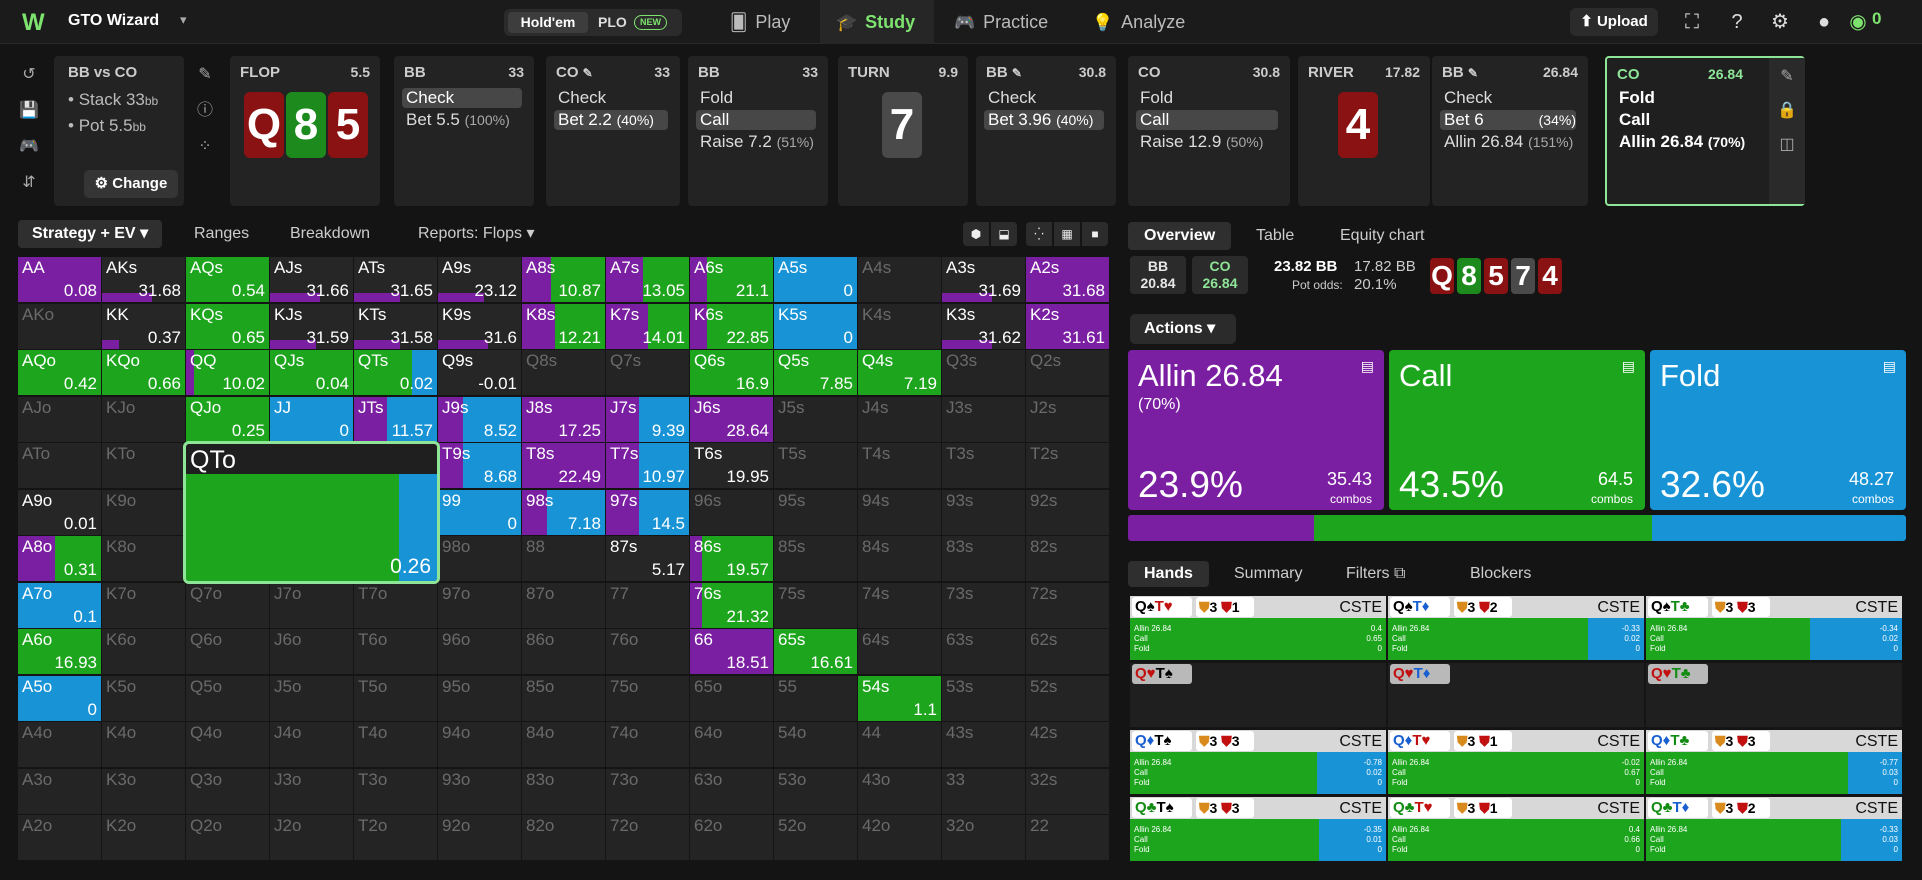 The height and width of the screenshot is (880, 1922). Describe the element at coordinates (395, 698) in the screenshot. I see `hand-cell: T5o` at that location.